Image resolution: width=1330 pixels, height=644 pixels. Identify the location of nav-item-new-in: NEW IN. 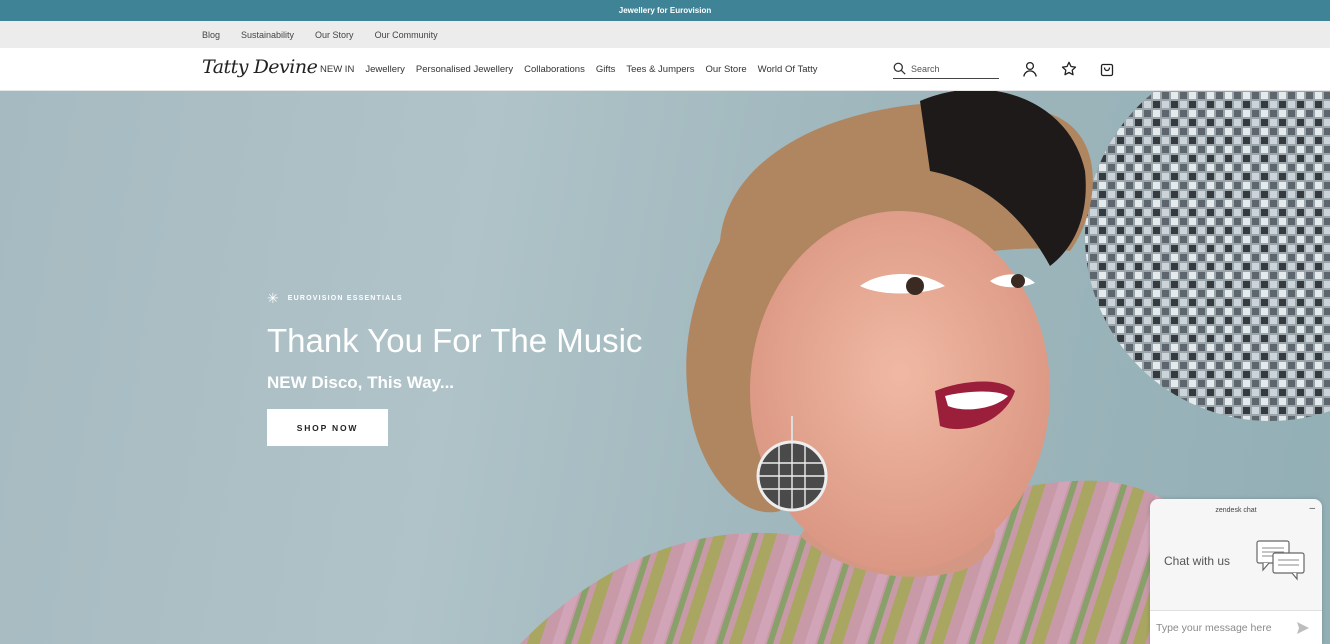
(337, 69).